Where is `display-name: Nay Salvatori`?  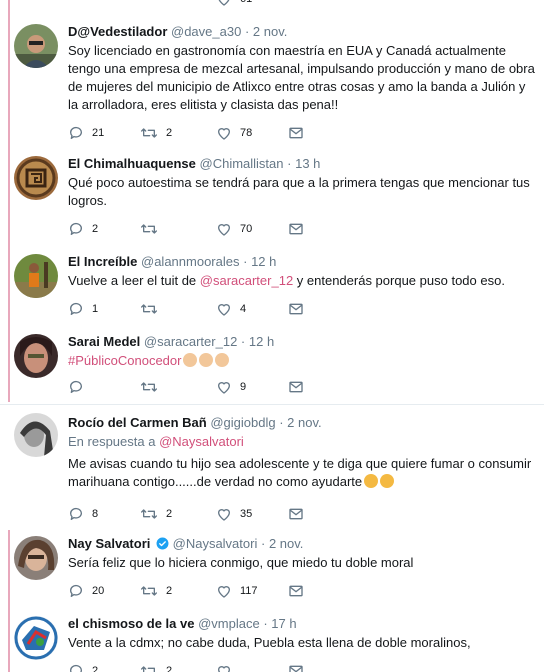 display-name: Nay Salvatori is located at coordinates (109, 543).